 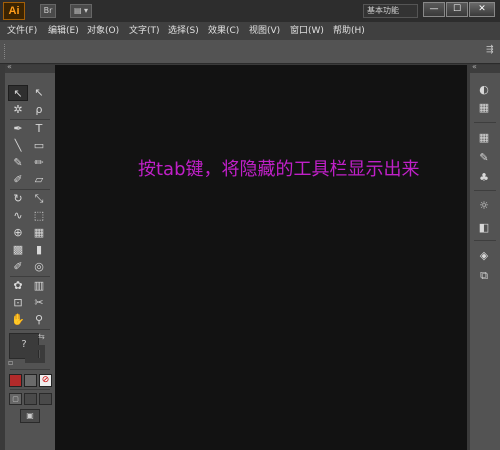 I want to click on mesh-tool-icon: ▩, so click(x=18, y=250).